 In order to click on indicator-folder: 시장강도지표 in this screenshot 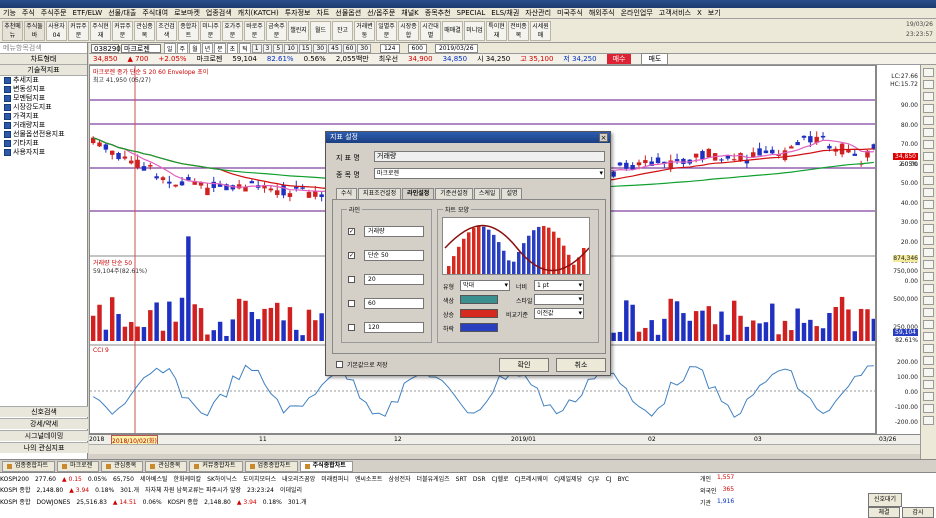, I will do `click(43, 107)`.